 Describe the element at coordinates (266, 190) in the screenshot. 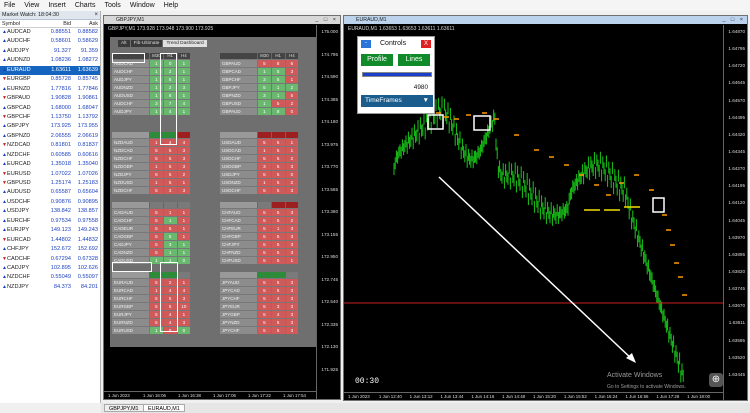

I see `dashboard-row: USDCHF 5 5 3` at that location.